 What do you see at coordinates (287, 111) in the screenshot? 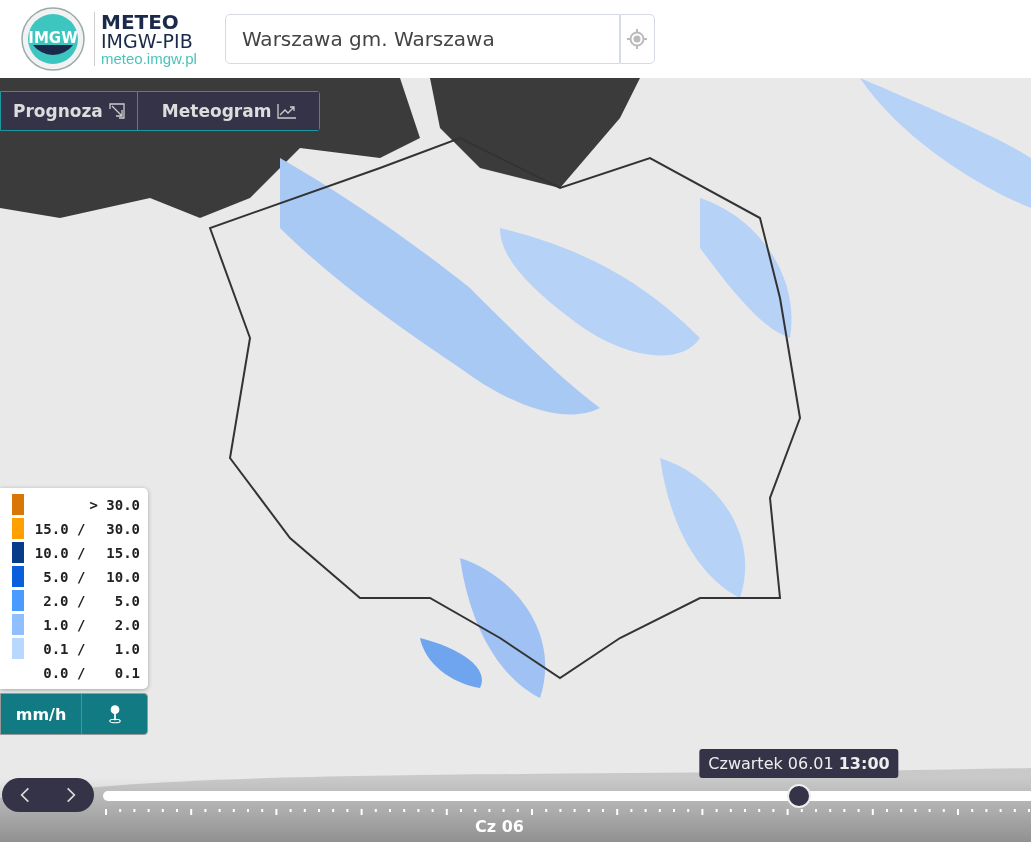
I see `line-chart-icon` at bounding box center [287, 111].